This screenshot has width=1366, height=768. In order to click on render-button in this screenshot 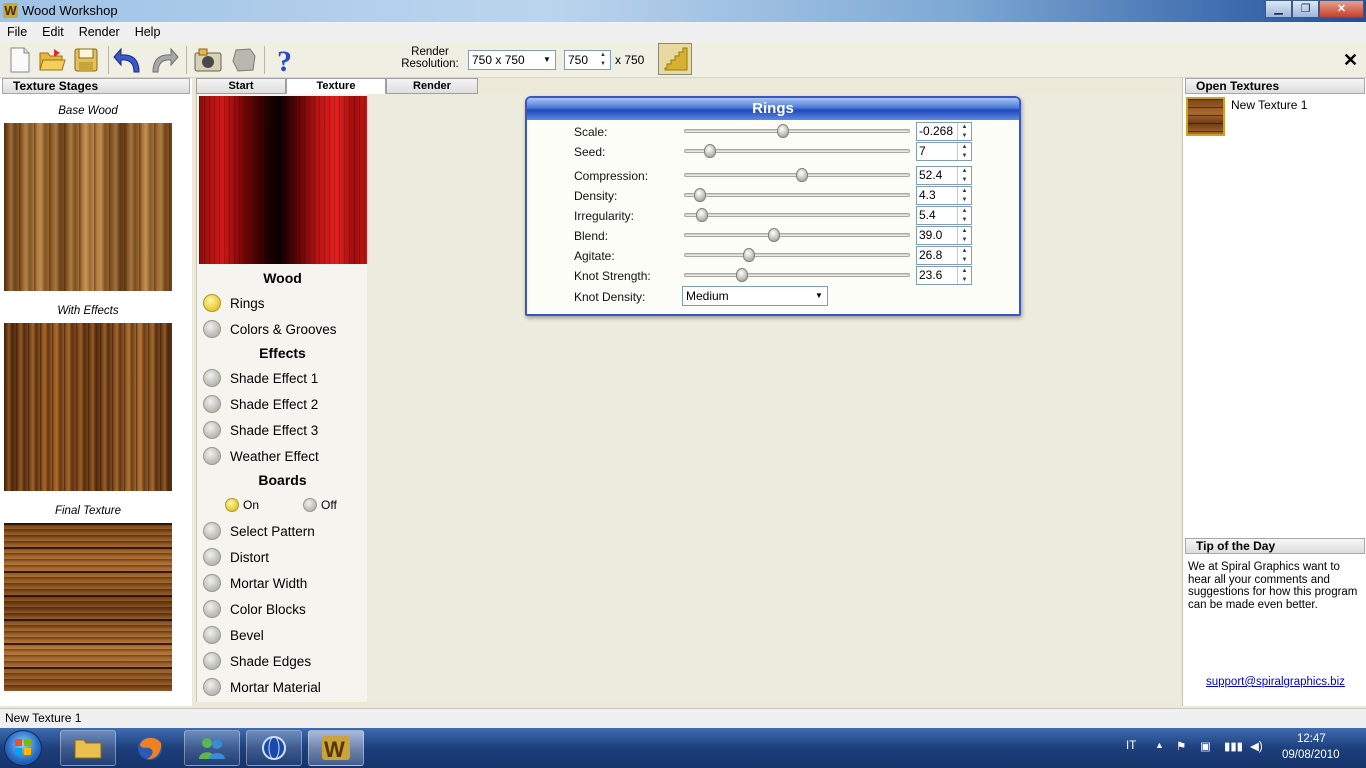, I will do `click(675, 59)`.